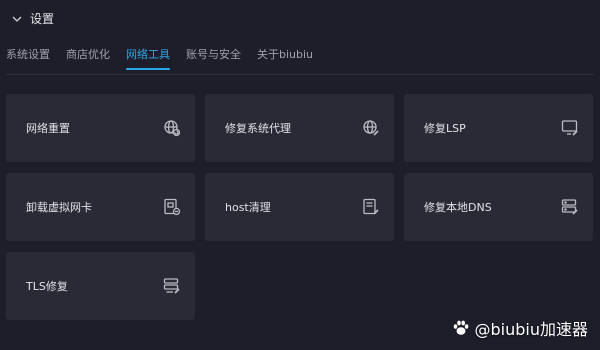 The height and width of the screenshot is (350, 600). Describe the element at coordinates (248, 207) in the screenshot. I see `card-label: host清理` at that location.